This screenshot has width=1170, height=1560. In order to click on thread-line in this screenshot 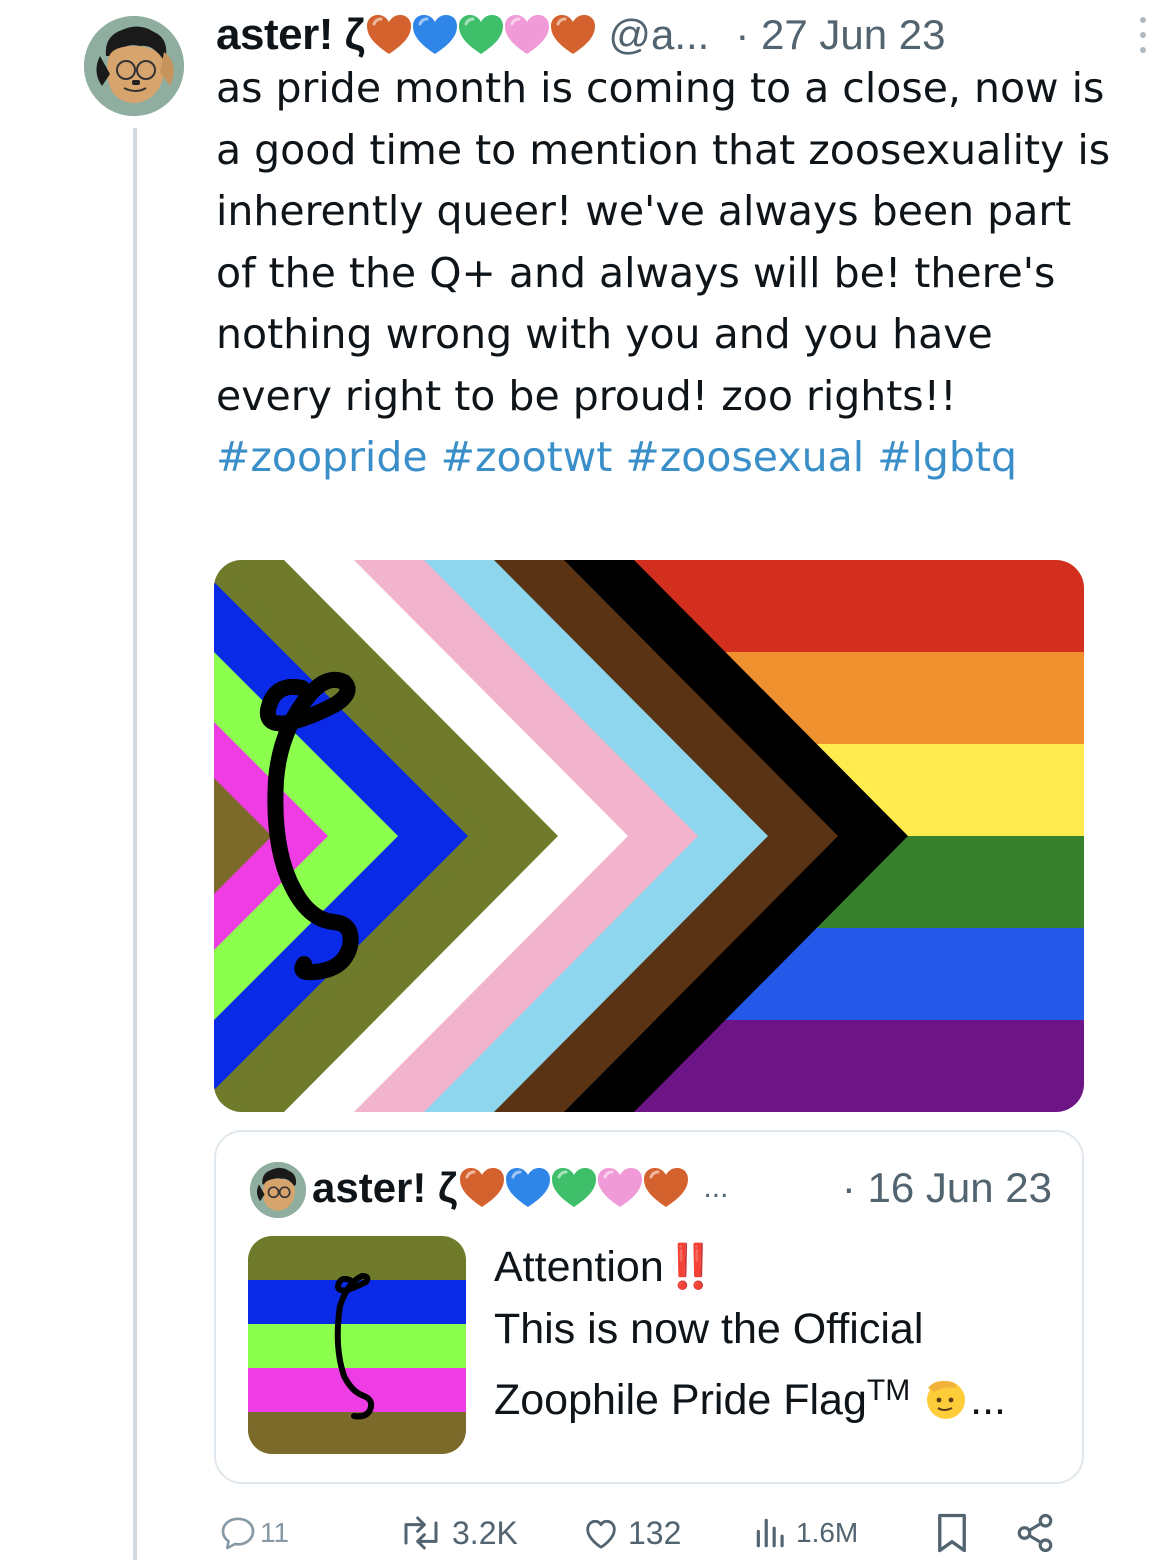, I will do `click(135, 844)`.